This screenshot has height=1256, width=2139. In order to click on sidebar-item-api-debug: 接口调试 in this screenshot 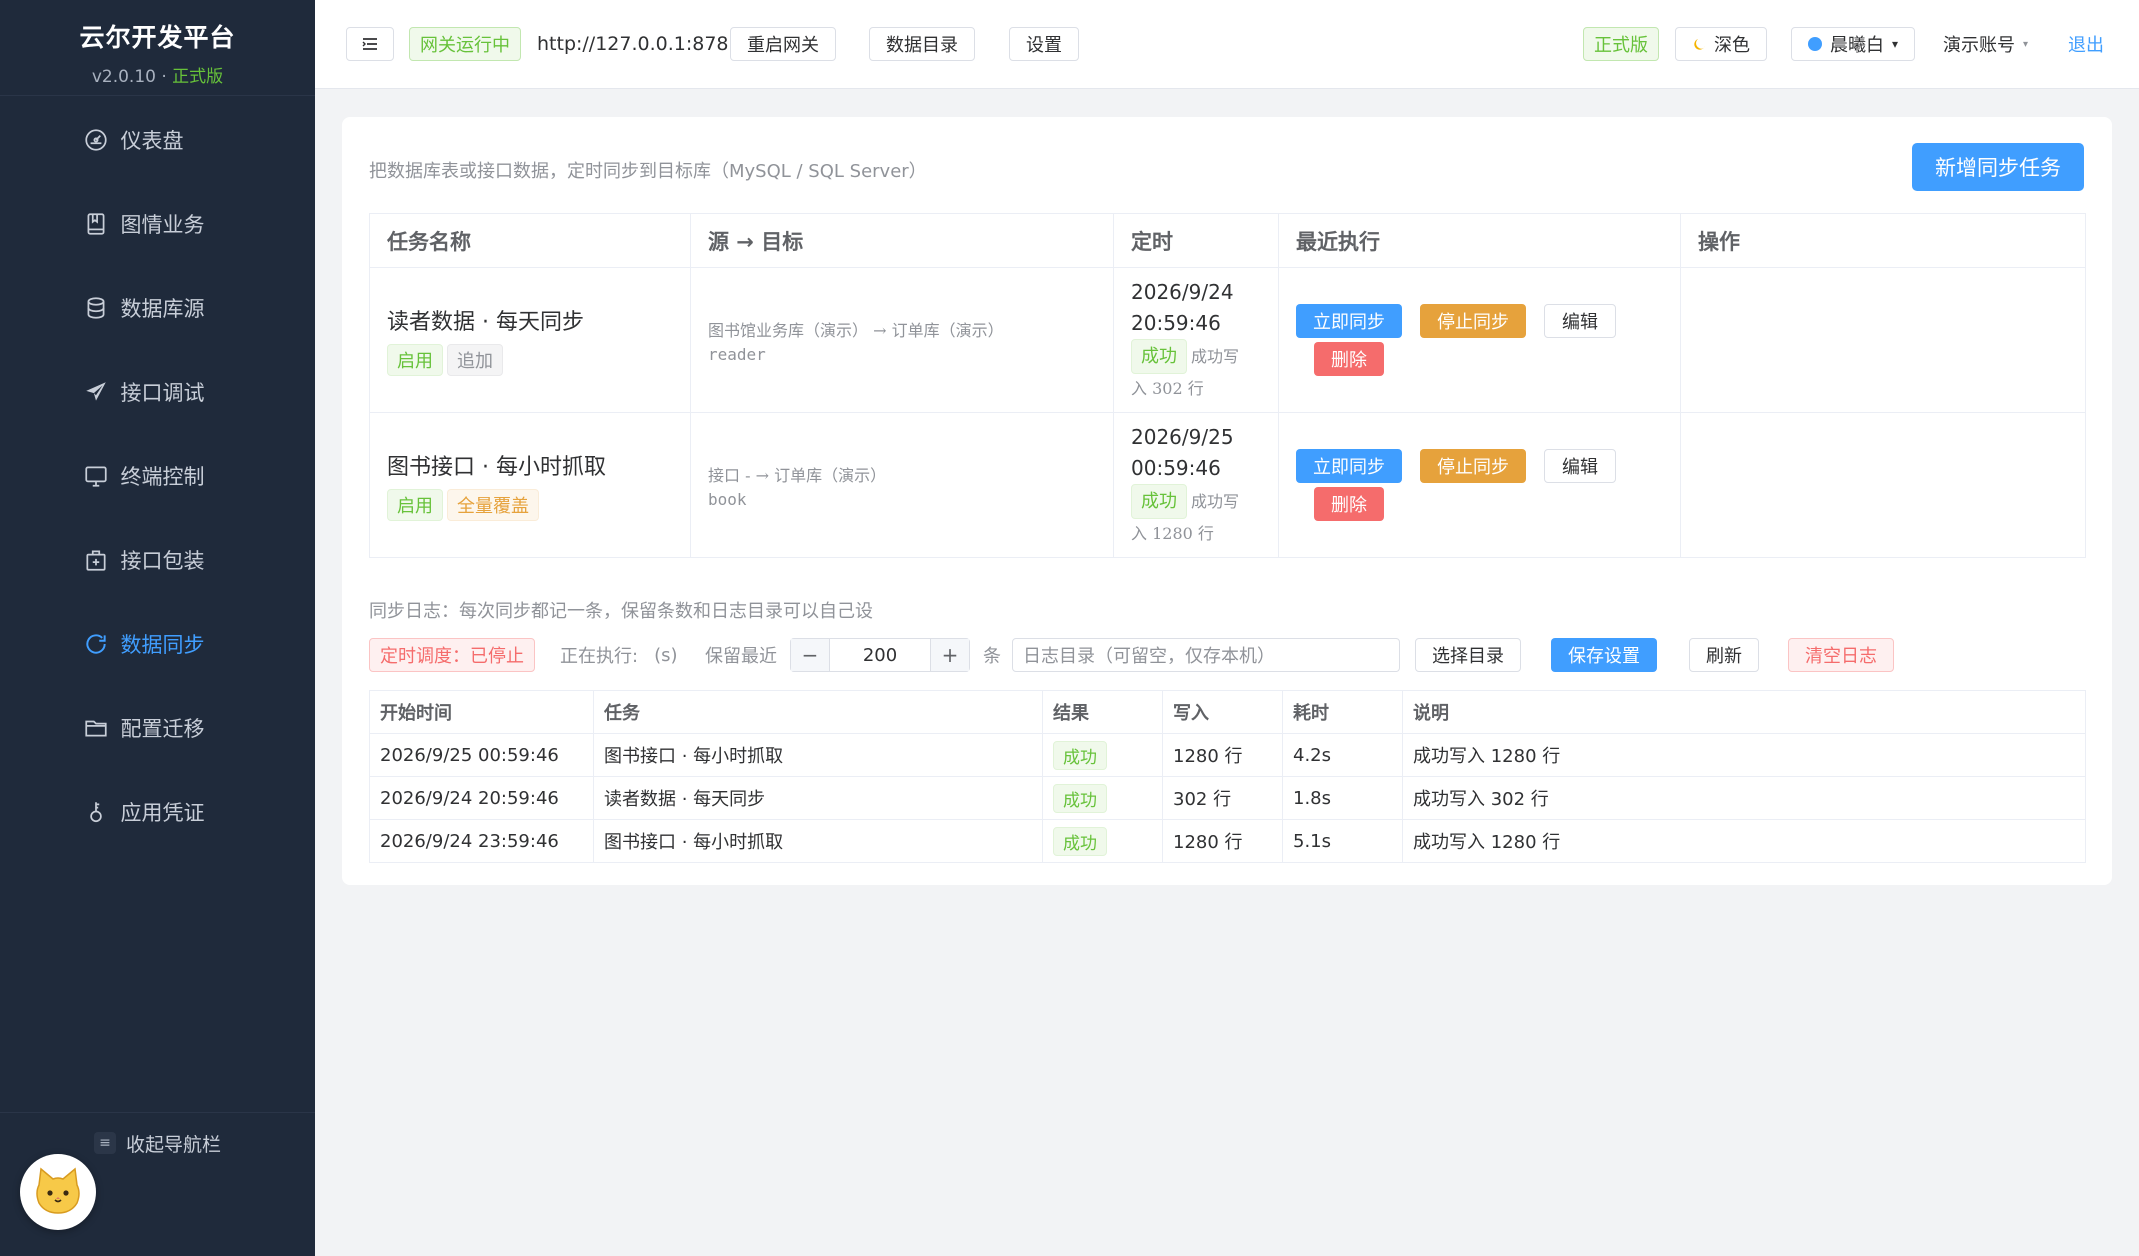, I will do `click(157, 392)`.